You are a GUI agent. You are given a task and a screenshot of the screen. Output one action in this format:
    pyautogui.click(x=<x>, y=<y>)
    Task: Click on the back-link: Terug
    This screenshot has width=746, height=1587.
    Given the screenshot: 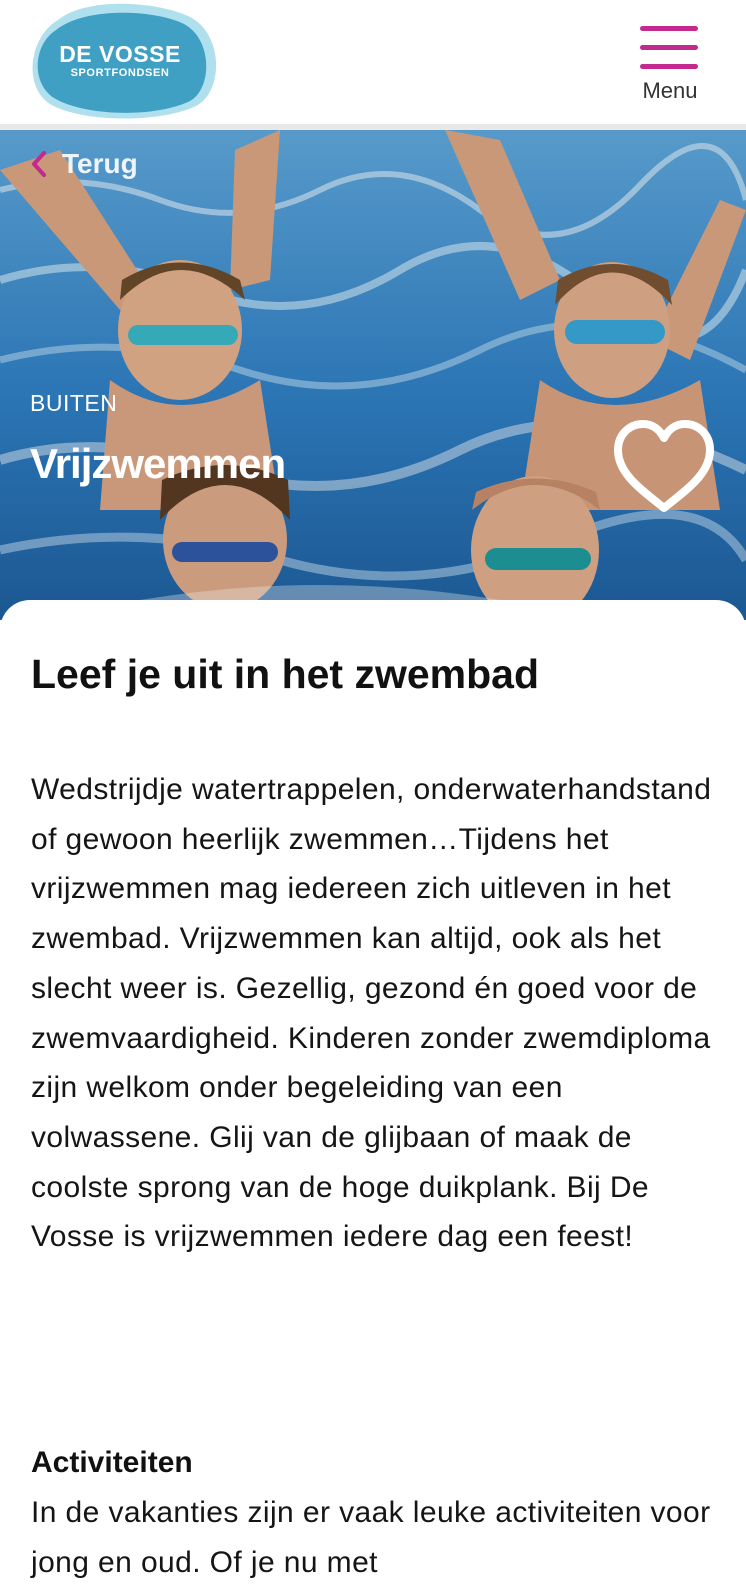 What is the action you would take?
    pyautogui.click(x=84, y=164)
    